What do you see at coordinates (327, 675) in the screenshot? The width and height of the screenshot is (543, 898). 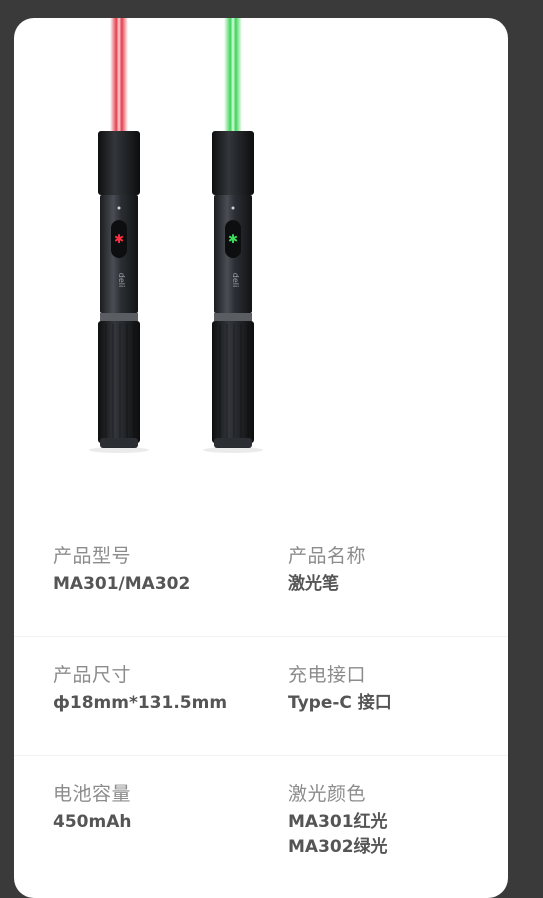 I see `spec-label: 充电接口` at bounding box center [327, 675].